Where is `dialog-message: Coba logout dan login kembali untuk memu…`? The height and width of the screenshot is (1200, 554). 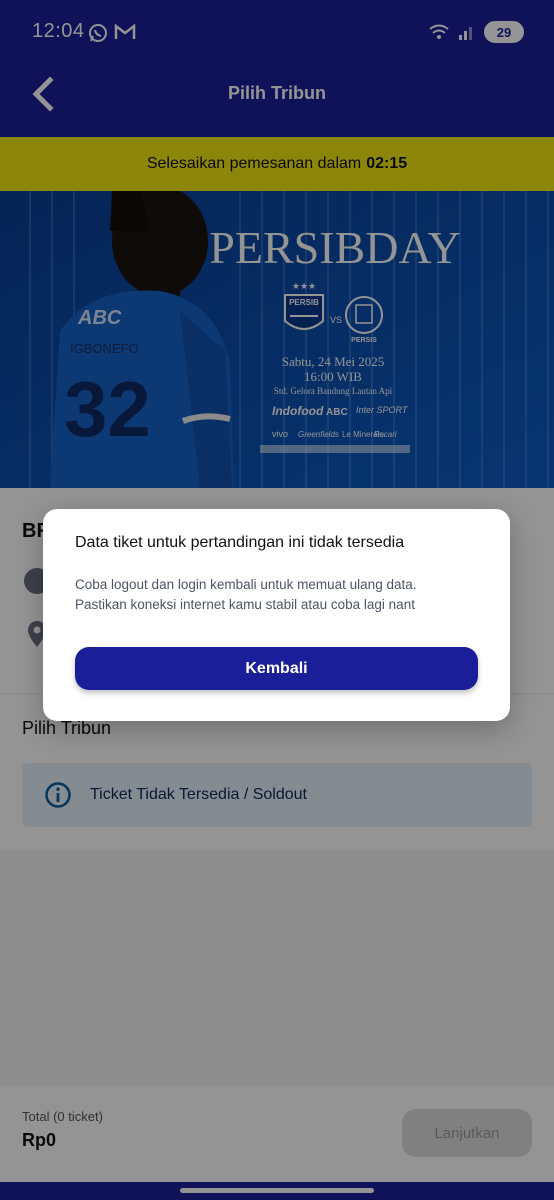 dialog-message: Coba logout dan login kembali untuk memu… is located at coordinates (280, 595).